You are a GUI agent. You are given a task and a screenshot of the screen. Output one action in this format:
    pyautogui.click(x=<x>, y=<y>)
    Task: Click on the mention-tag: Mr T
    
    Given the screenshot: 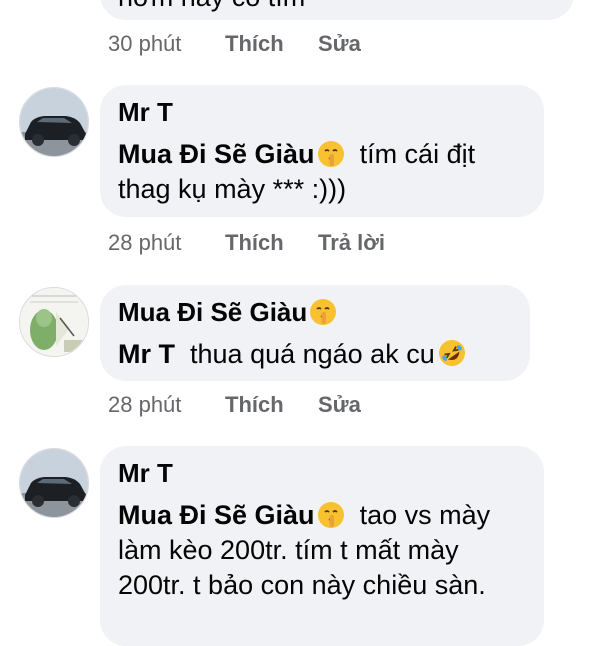 What is the action you would take?
    pyautogui.click(x=146, y=354)
    